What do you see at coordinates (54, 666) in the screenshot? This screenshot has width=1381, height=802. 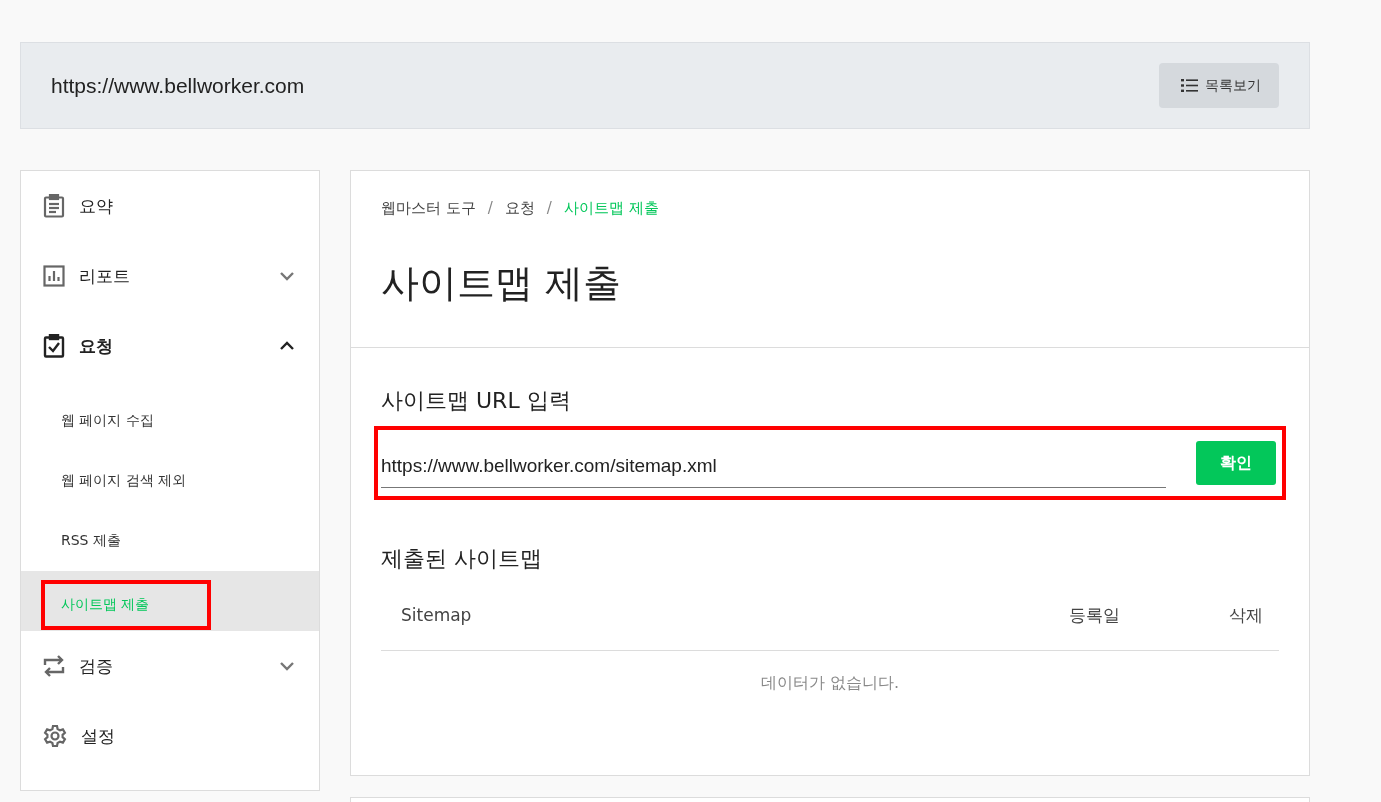 I see `swap-arrows-icon` at bounding box center [54, 666].